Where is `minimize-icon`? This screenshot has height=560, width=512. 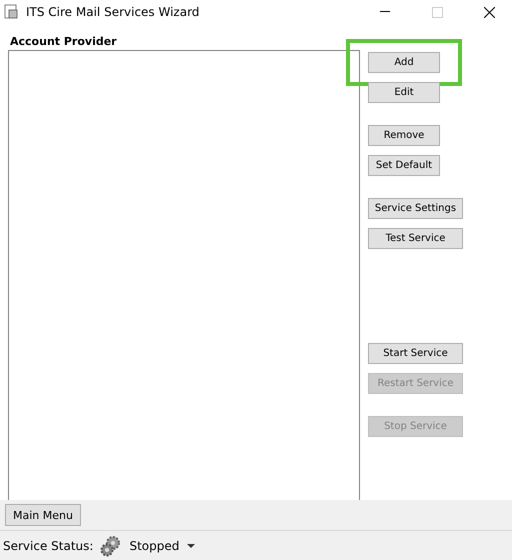
minimize-icon is located at coordinates (385, 12).